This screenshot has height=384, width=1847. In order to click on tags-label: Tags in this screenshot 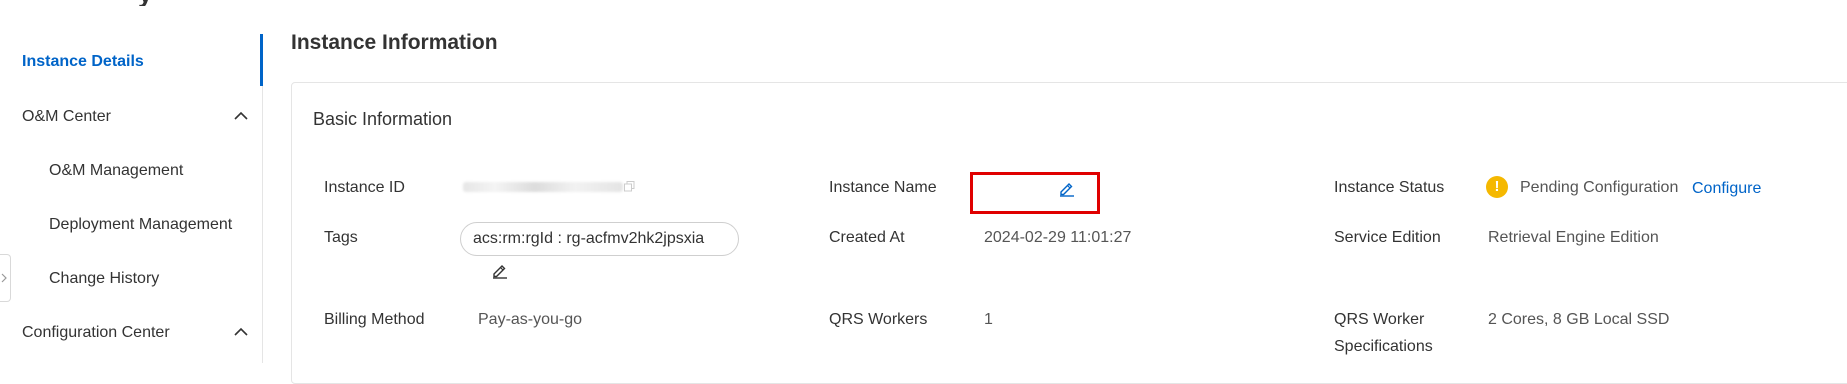, I will do `click(341, 237)`.